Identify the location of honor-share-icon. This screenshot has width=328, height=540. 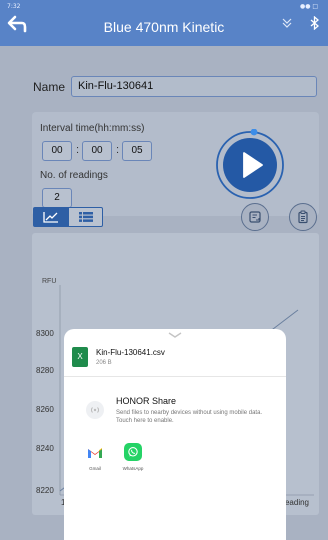
(95, 410).